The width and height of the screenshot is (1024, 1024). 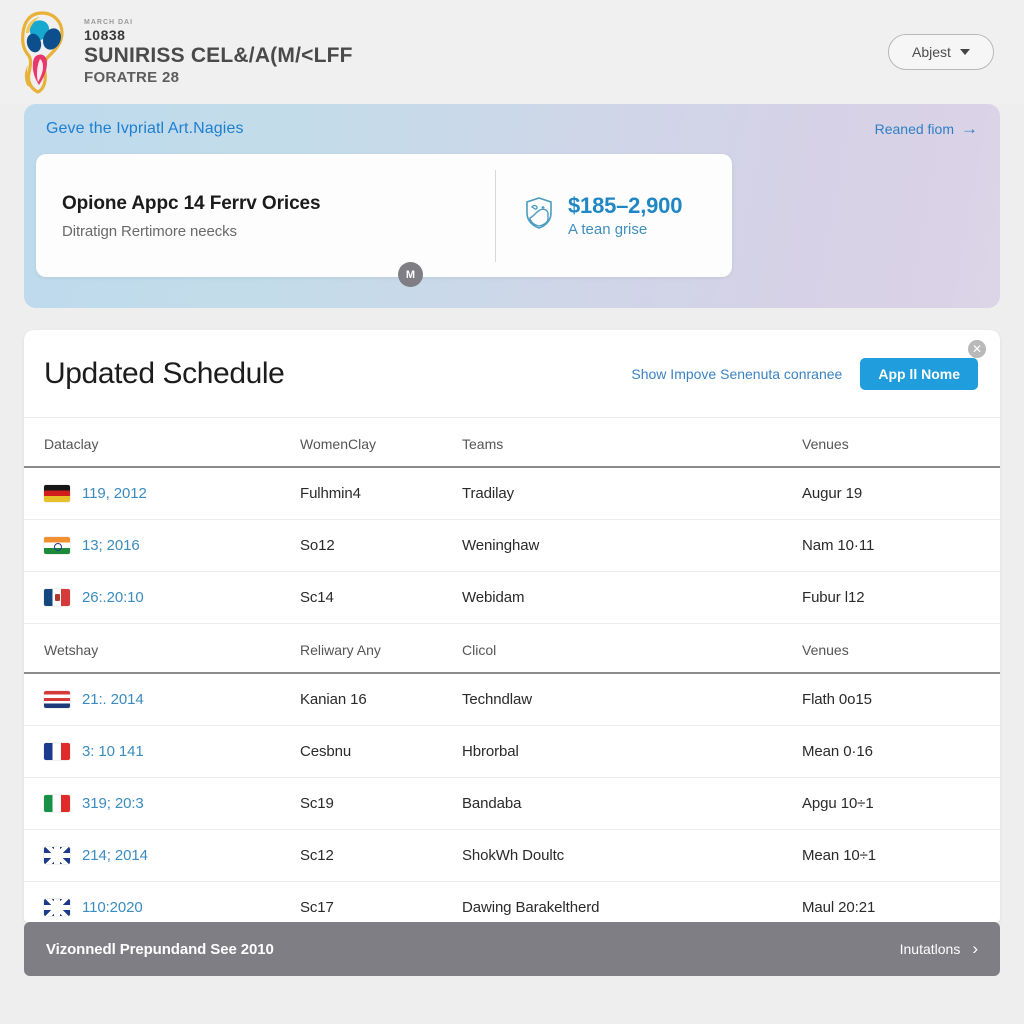 I want to click on flag-icon-in, so click(x=57, y=545).